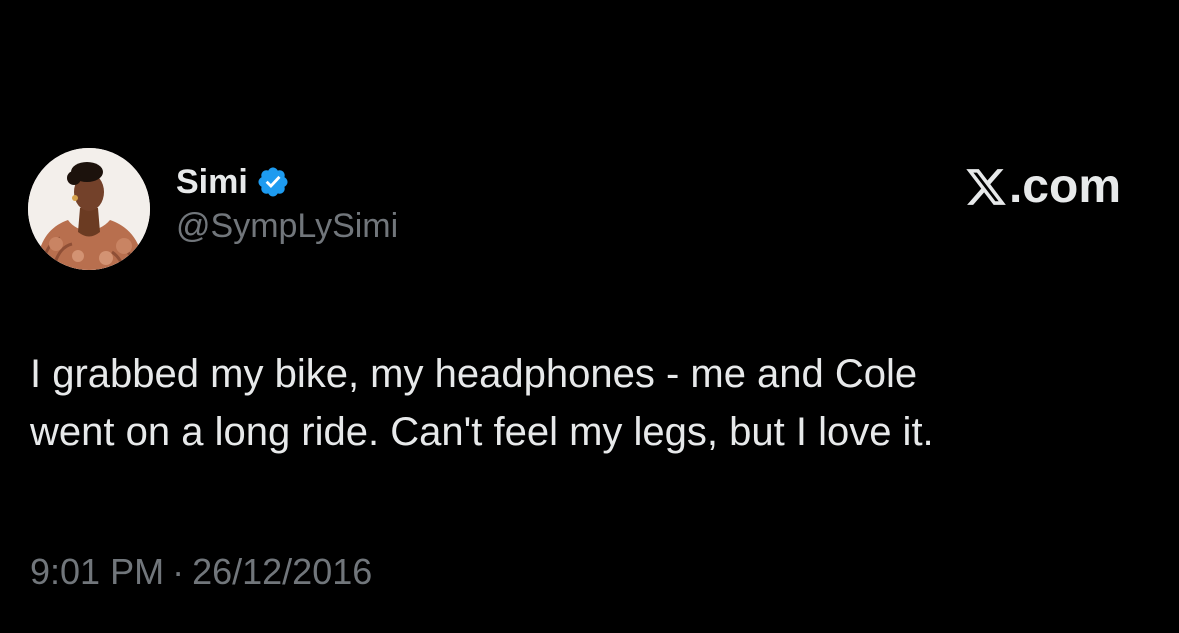 The image size is (1179, 633). What do you see at coordinates (1064, 186) in the screenshot?
I see `site-domain-text: .com` at bounding box center [1064, 186].